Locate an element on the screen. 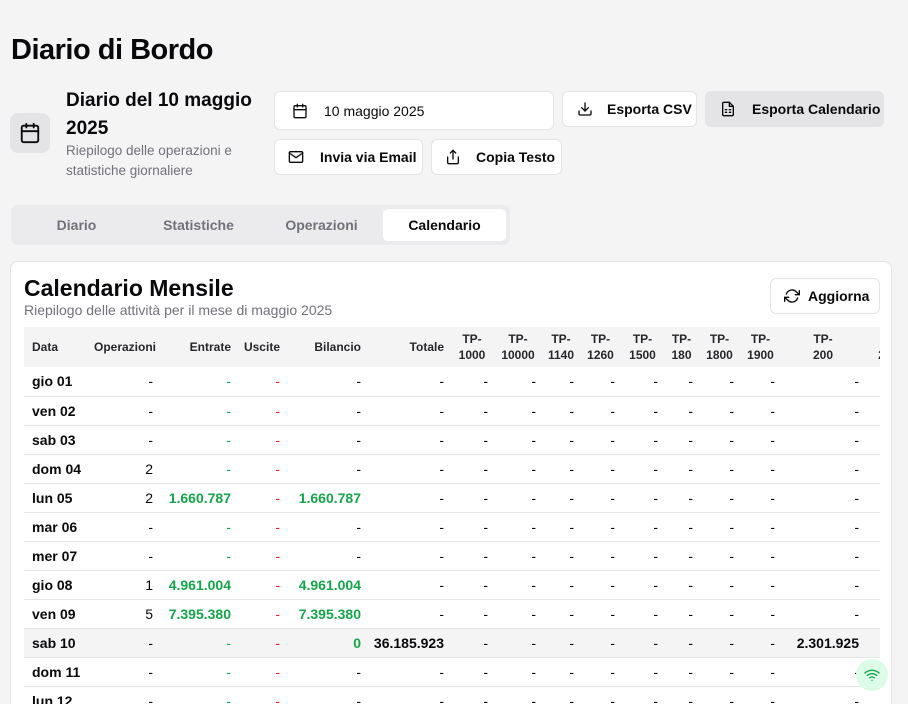 The width and height of the screenshot is (908, 704). table-row: dom 042-------------- is located at coordinates (452, 469).